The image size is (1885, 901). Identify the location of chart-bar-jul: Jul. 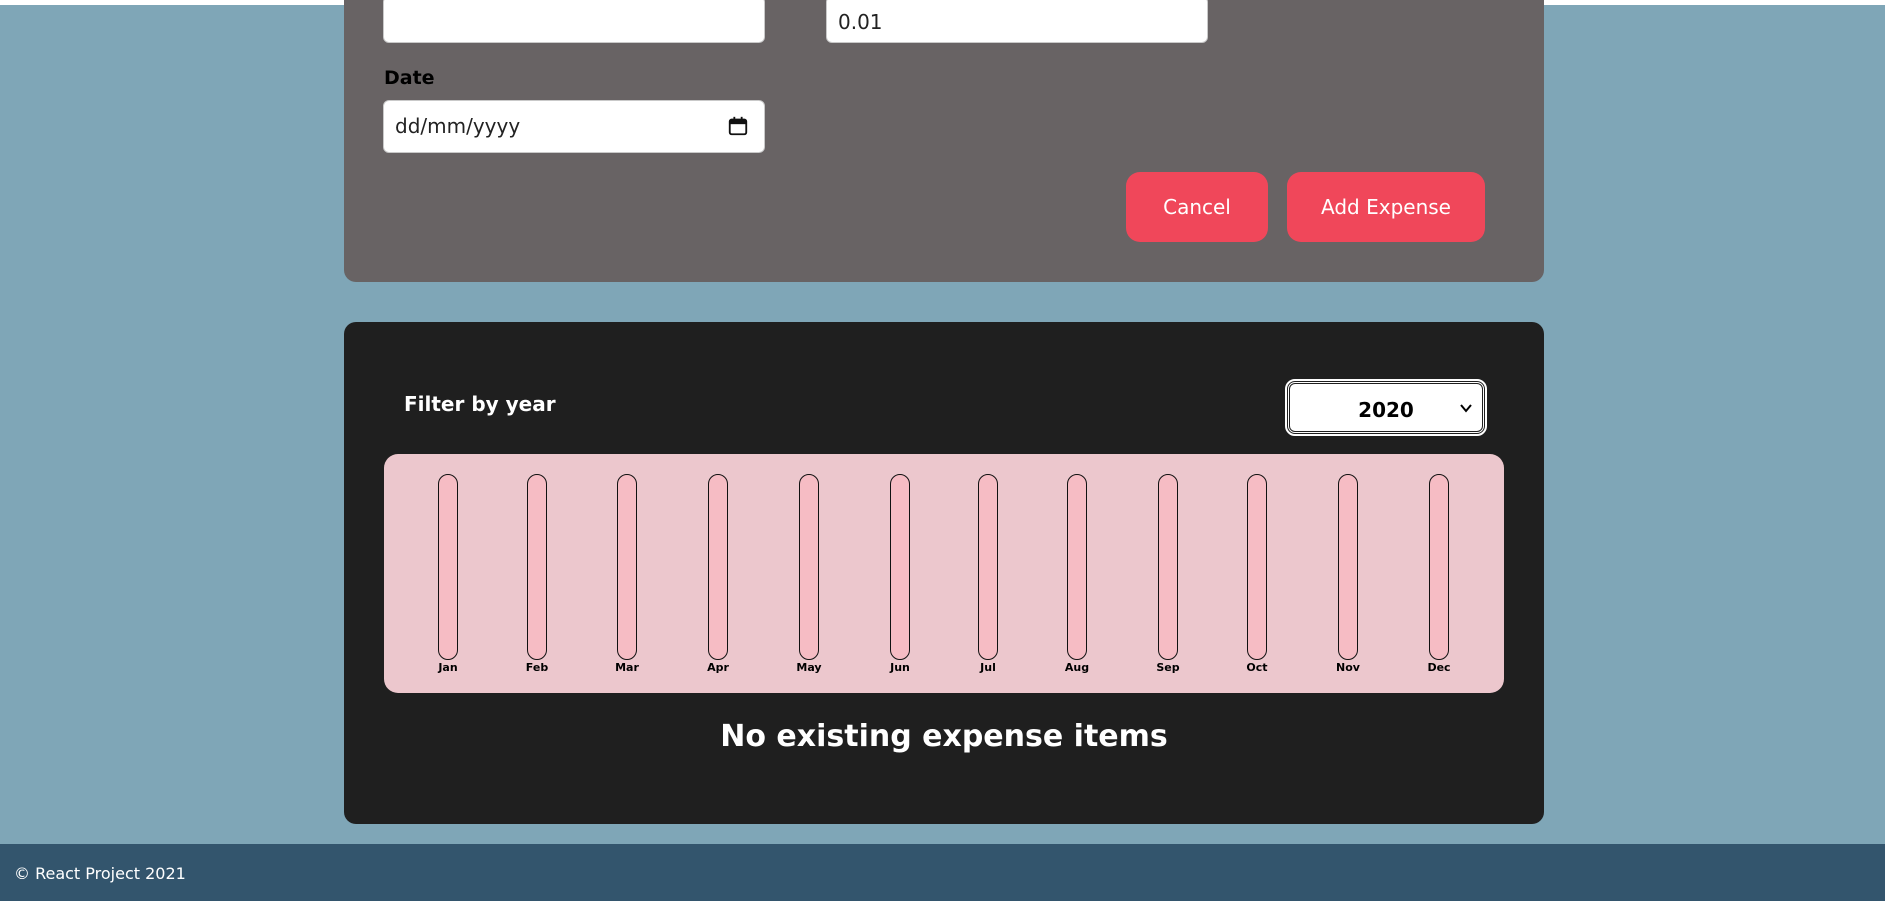
(988, 576).